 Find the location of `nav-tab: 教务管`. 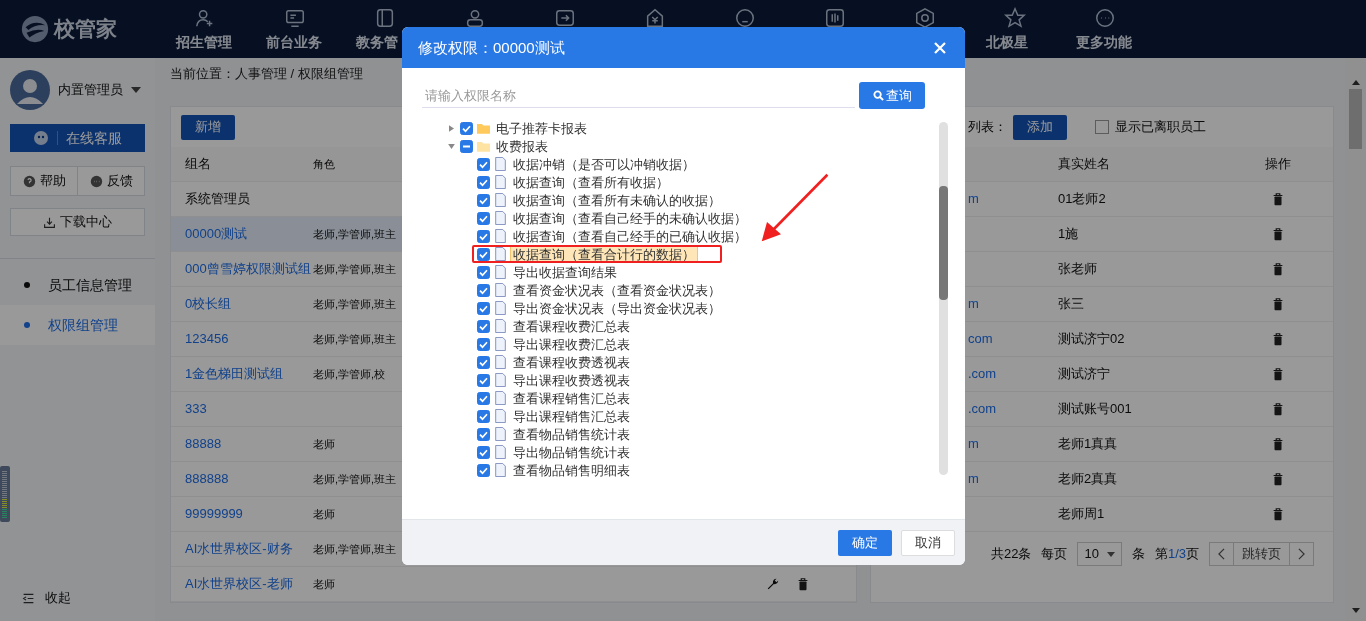

nav-tab: 教务管 is located at coordinates (377, 42).